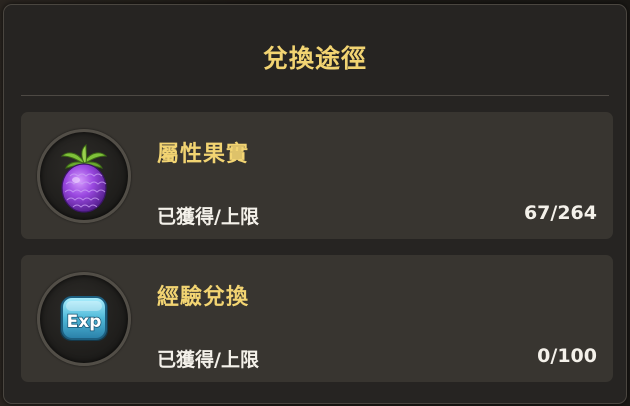 The width and height of the screenshot is (630, 406). I want to click on icon-frame, so click(84, 176).